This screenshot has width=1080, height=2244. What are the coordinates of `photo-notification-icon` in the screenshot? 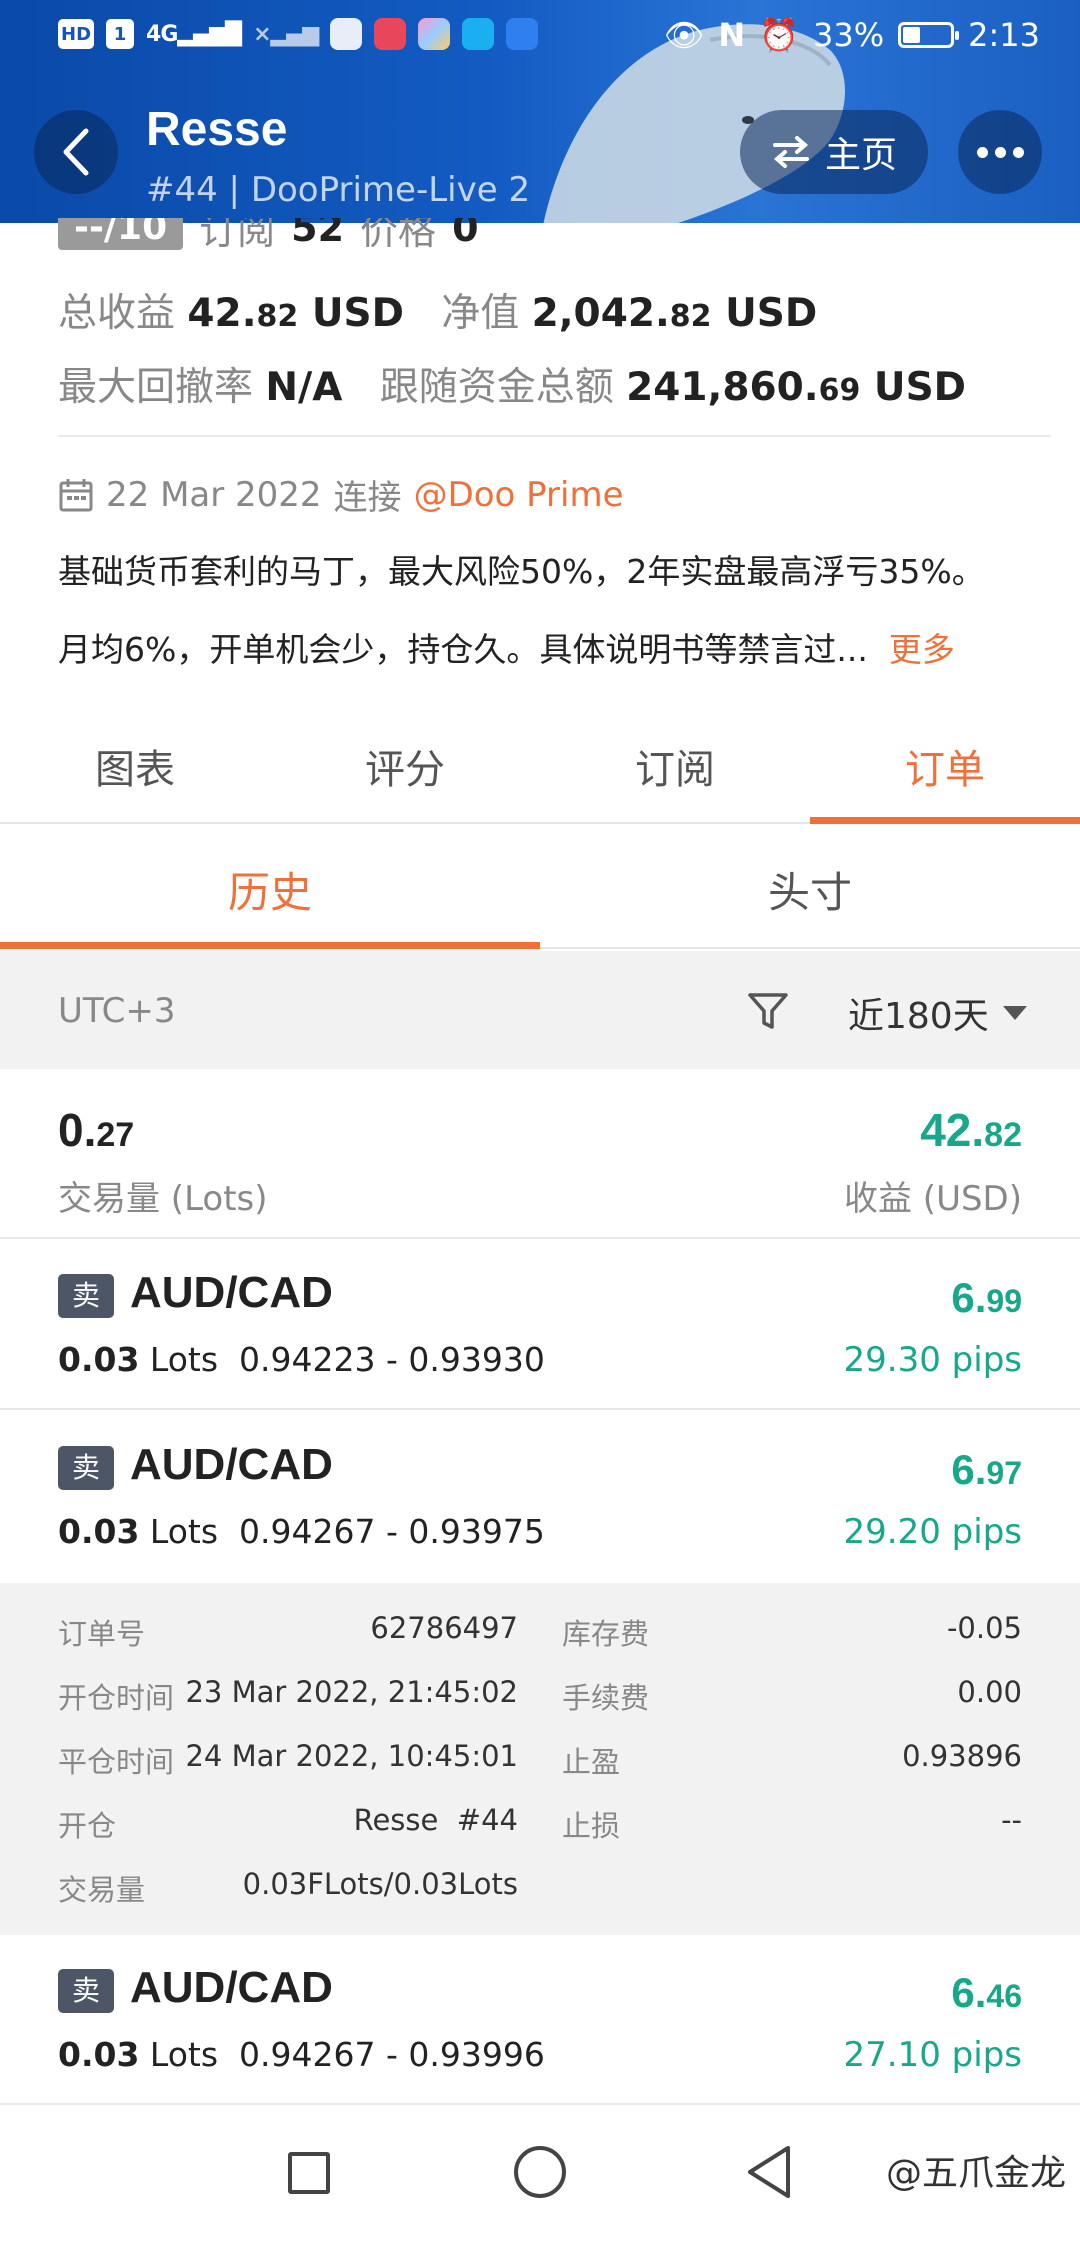 It's located at (434, 34).